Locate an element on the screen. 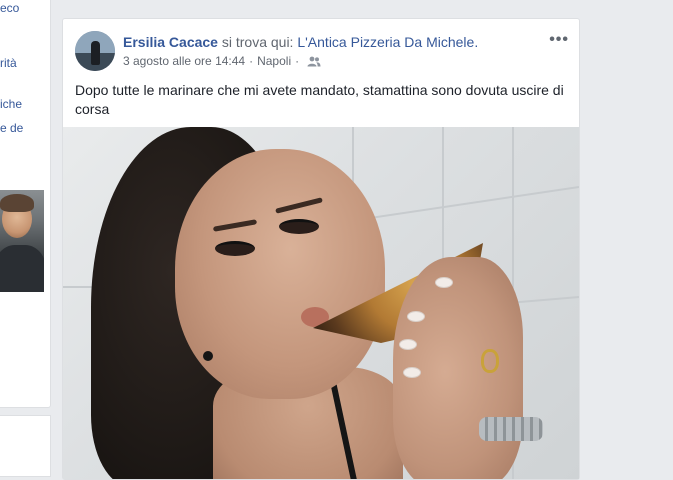 The width and height of the screenshot is (673, 480). sidebar-text-fragment: e de is located at coordinates (11, 128).